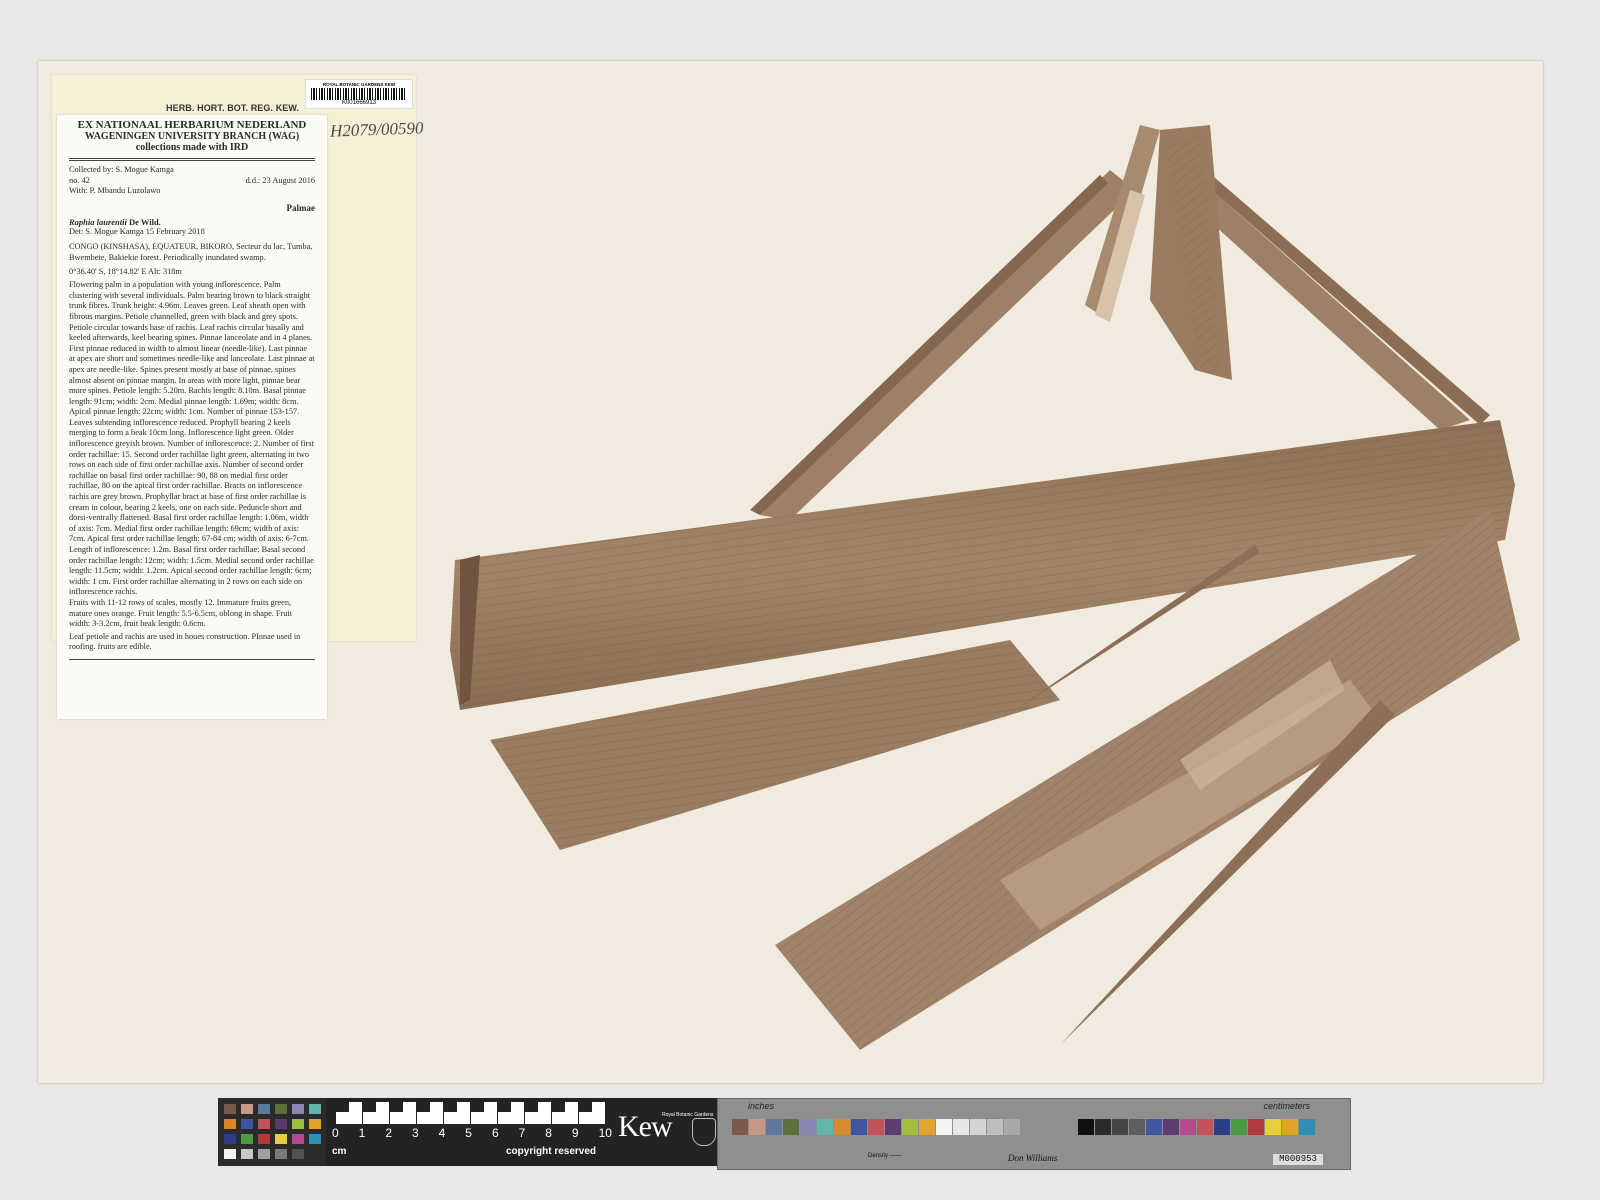 The height and width of the screenshot is (1200, 1600). I want to click on crest-icon, so click(704, 1132).